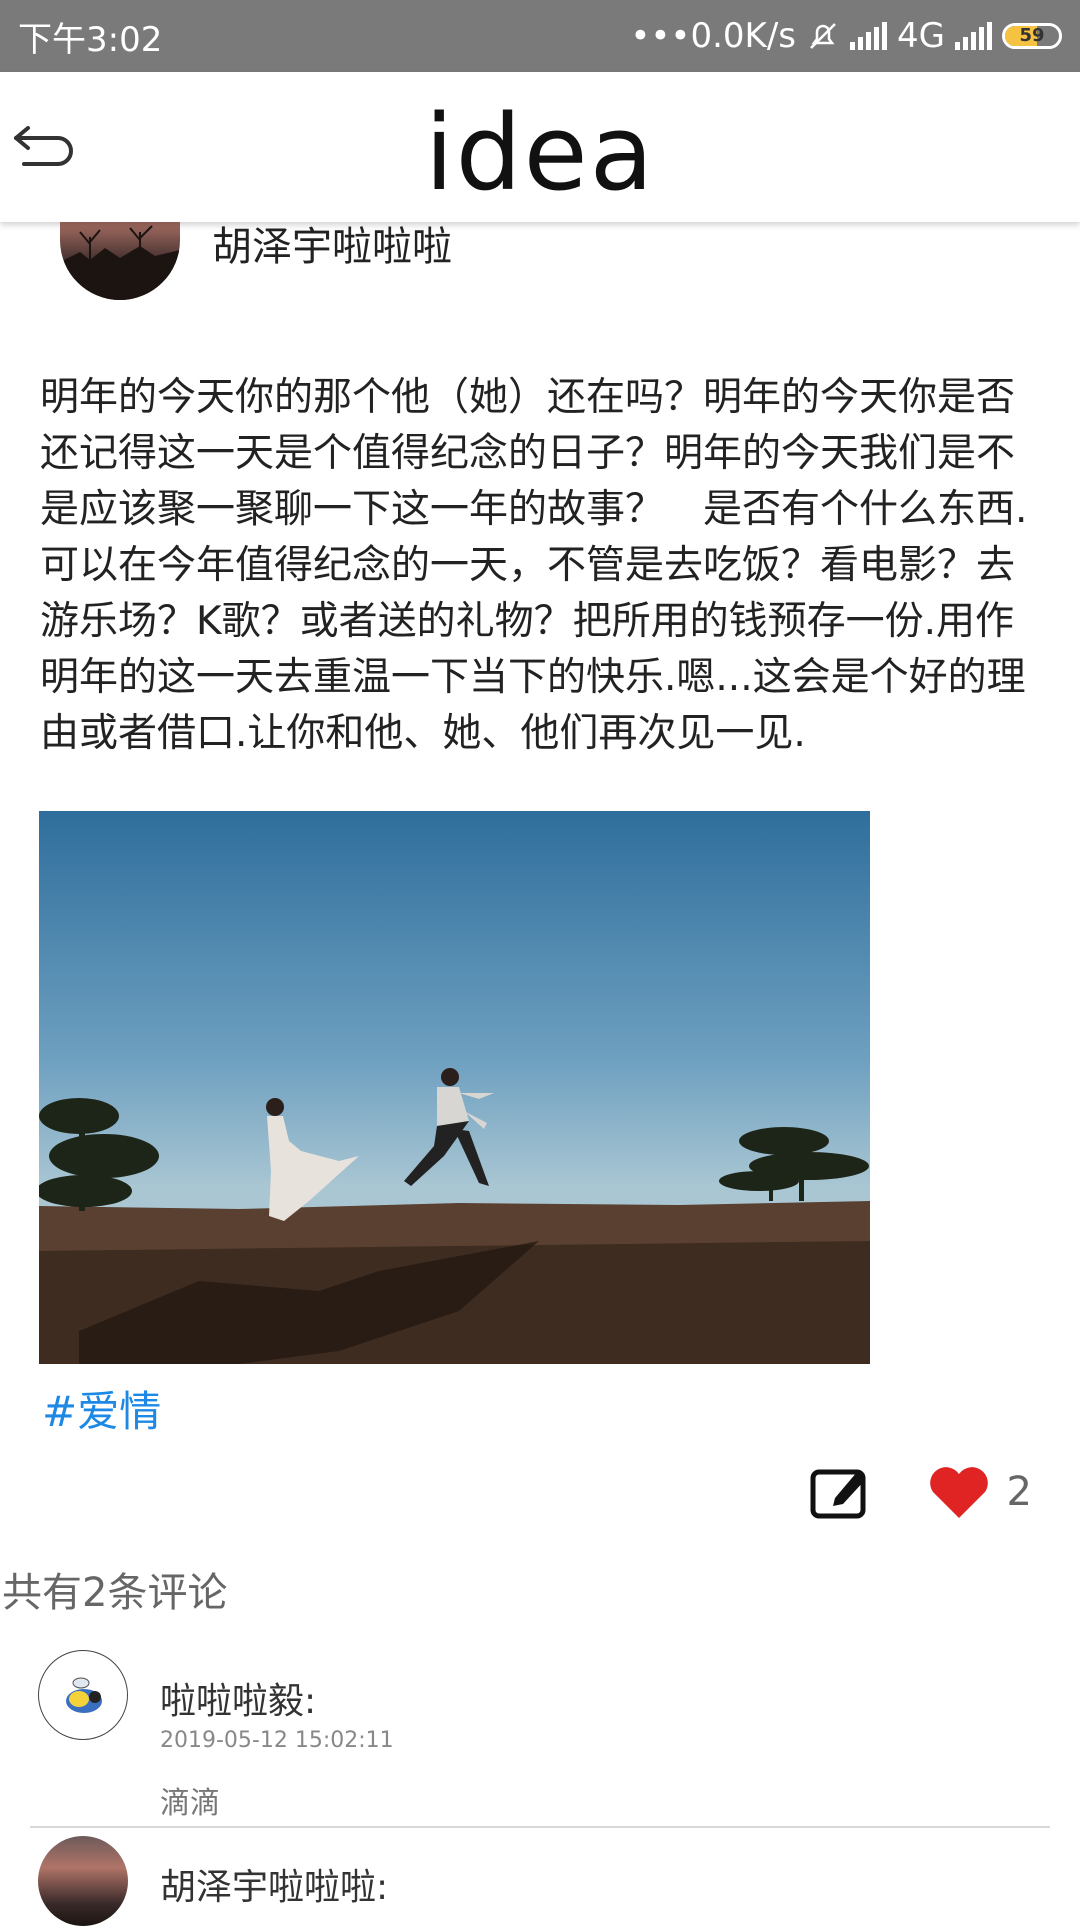 The image size is (1080, 1926). I want to click on status-time: 下午3:02, so click(90, 39).